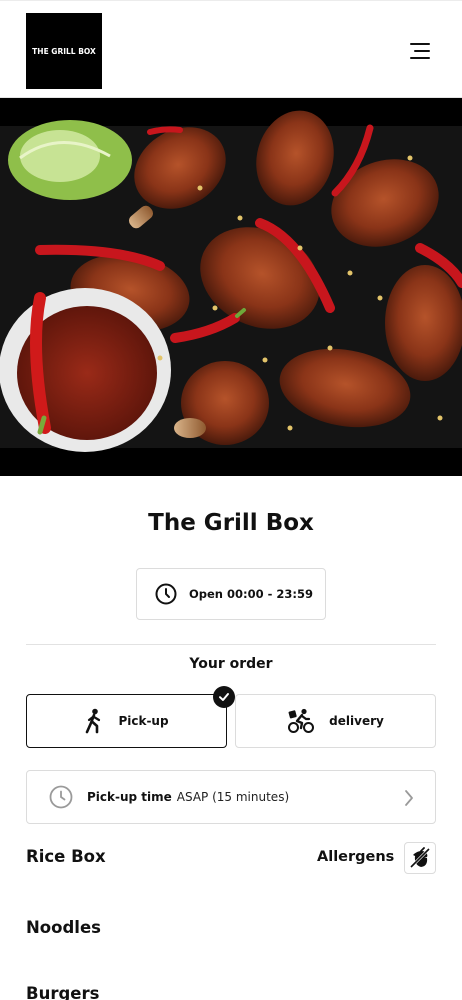 This screenshot has width=462, height=1000. What do you see at coordinates (231, 523) in the screenshot?
I see `restaurant-name: The Grill Box` at bounding box center [231, 523].